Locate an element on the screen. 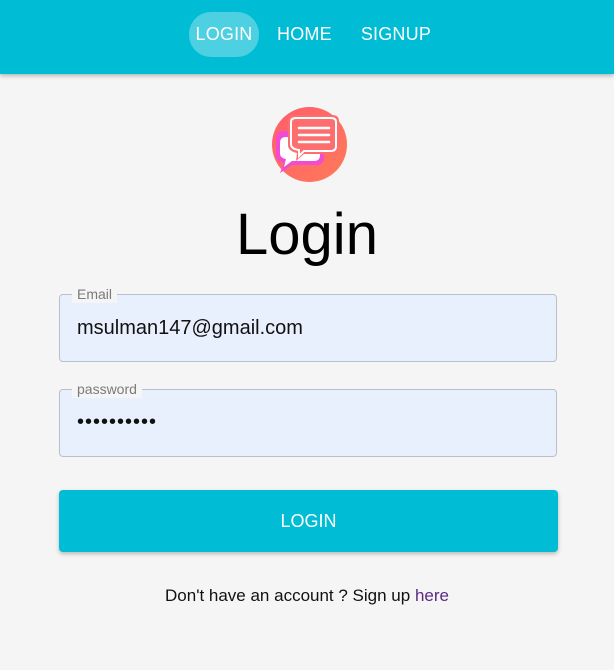 This screenshot has width=614, height=670. password-field: password •••••••••• is located at coordinates (308, 418).